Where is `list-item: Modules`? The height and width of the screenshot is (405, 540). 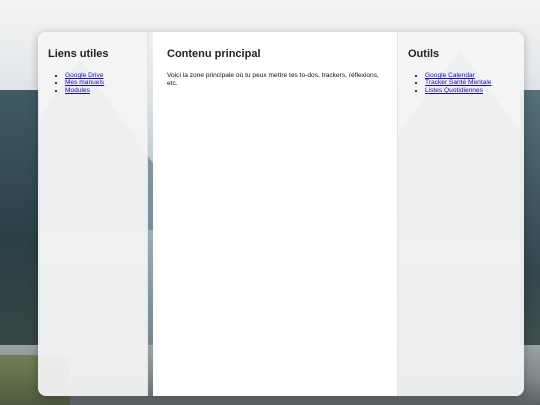 list-item: Modules is located at coordinates (101, 90).